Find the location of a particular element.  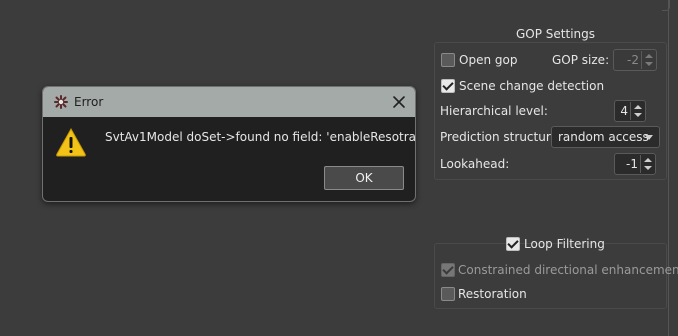

warning-icon is located at coordinates (71, 142).